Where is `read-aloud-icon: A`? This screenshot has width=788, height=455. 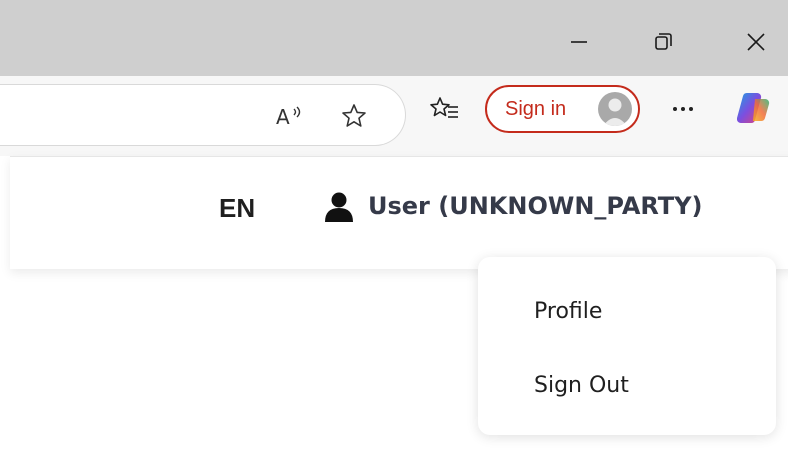
read-aloud-icon: A is located at coordinates (288, 117).